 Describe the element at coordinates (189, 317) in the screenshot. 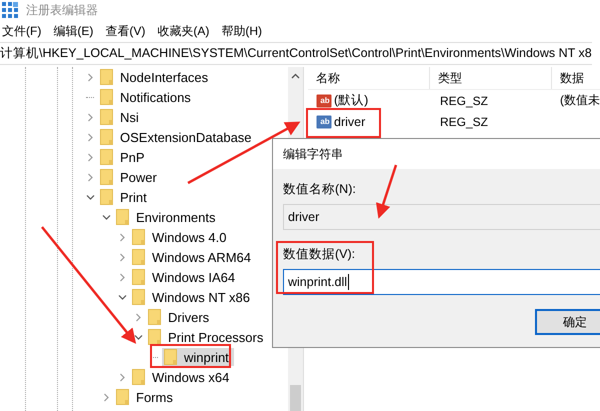

I see `tree-item: Drivers` at that location.